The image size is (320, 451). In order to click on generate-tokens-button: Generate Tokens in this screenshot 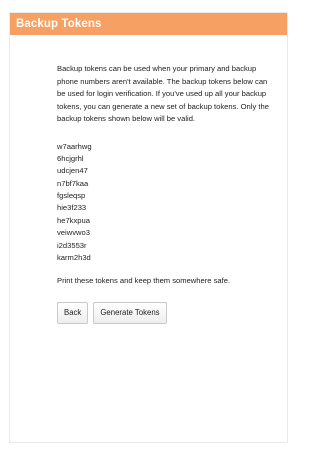, I will do `click(130, 312)`.